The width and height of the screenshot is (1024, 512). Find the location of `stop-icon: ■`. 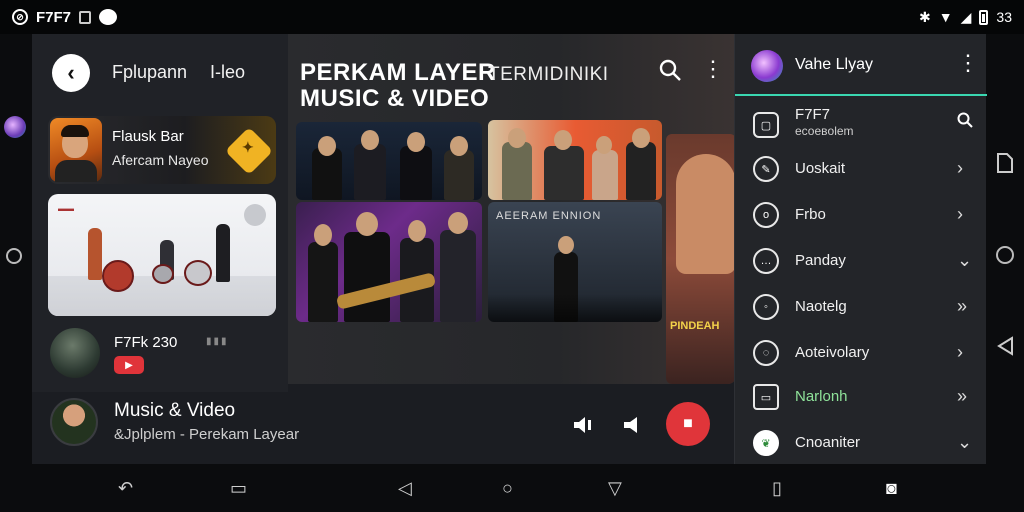

stop-icon: ■ is located at coordinates (688, 423).